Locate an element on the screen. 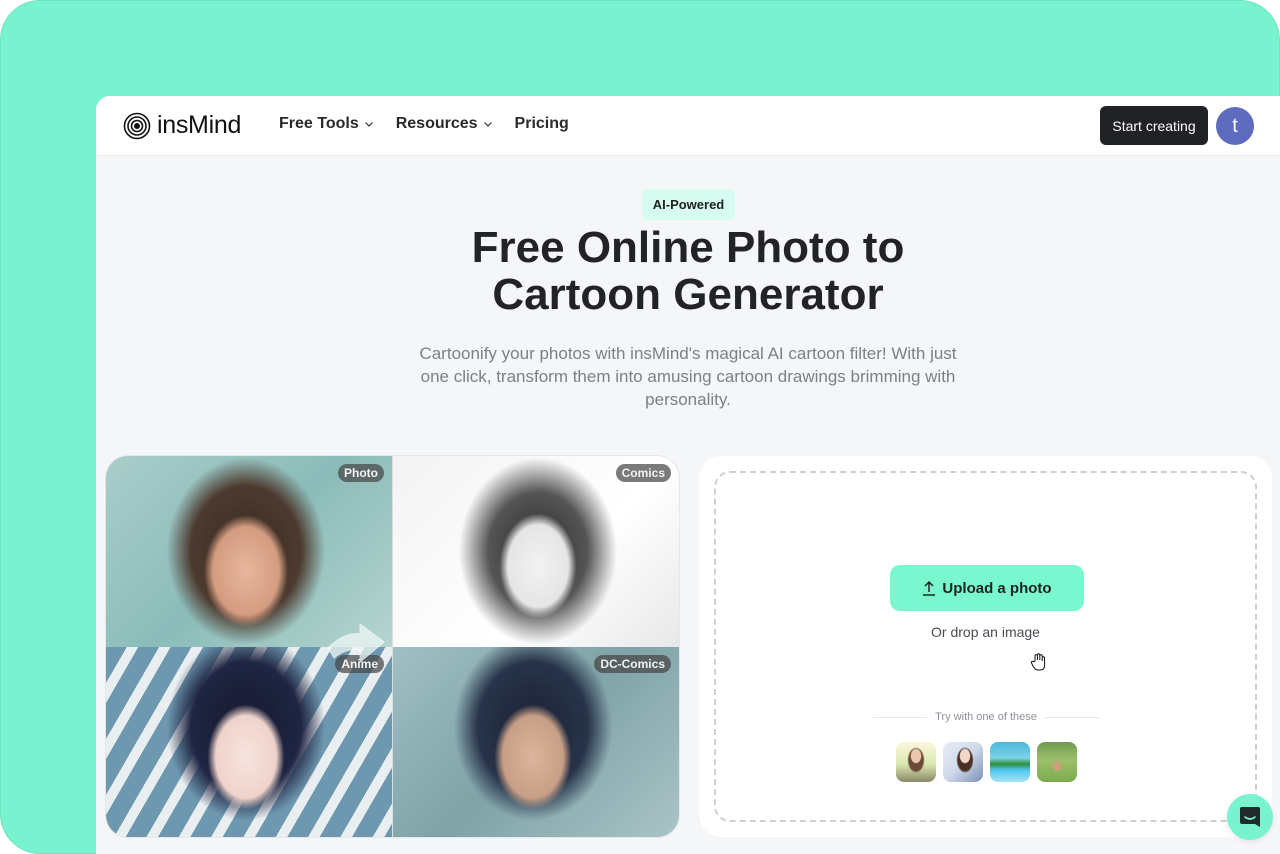 This screenshot has height=854, width=1280. nav-resources-label: Resources is located at coordinates (436, 123).